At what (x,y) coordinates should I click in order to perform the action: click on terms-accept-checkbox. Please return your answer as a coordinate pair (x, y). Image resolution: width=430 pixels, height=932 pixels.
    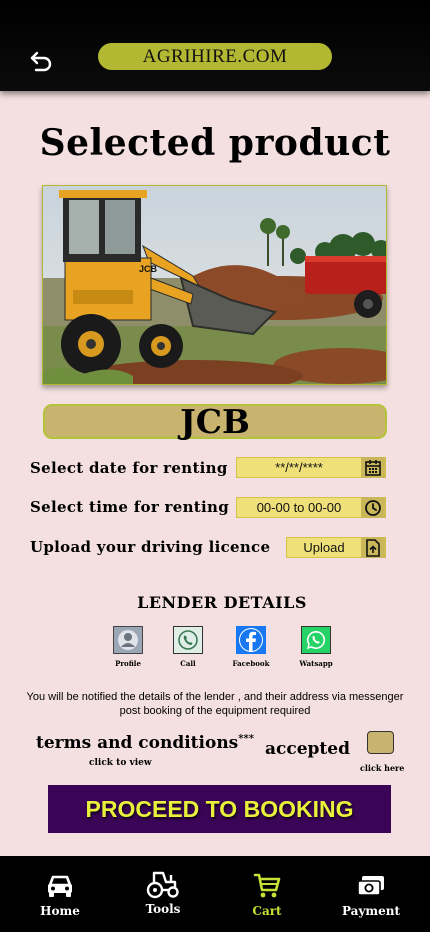
    Looking at the image, I should click on (380, 742).